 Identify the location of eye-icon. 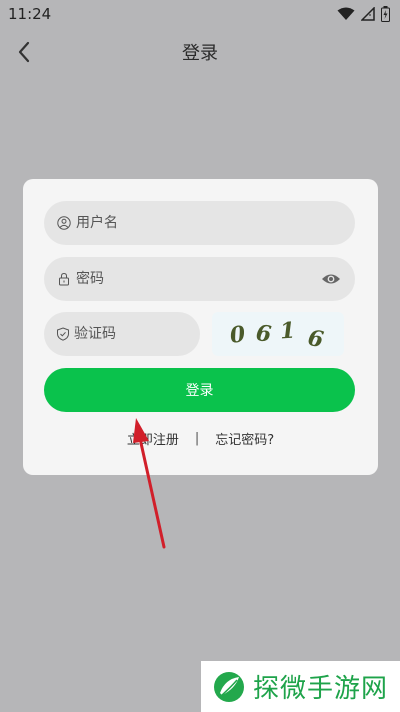
(331, 279).